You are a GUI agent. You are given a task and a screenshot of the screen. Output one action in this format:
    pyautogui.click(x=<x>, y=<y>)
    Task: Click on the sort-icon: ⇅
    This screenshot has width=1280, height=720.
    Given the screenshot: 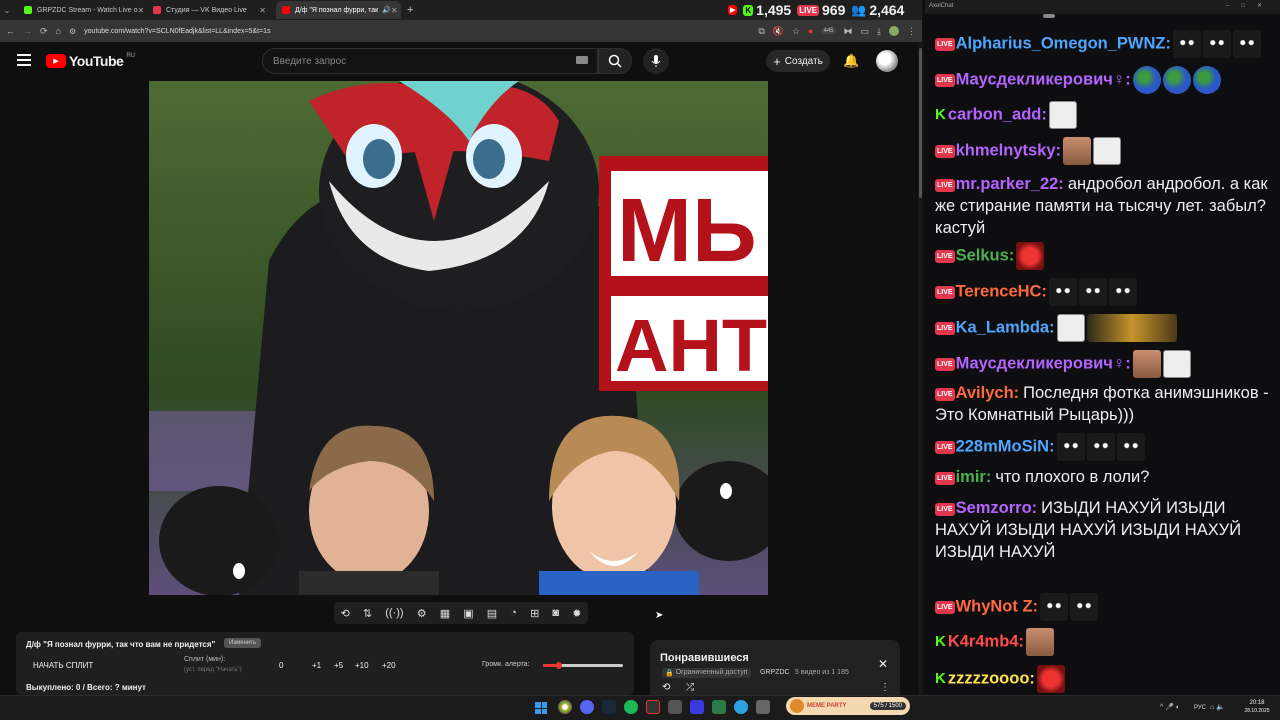 What is the action you would take?
    pyautogui.click(x=367, y=613)
    